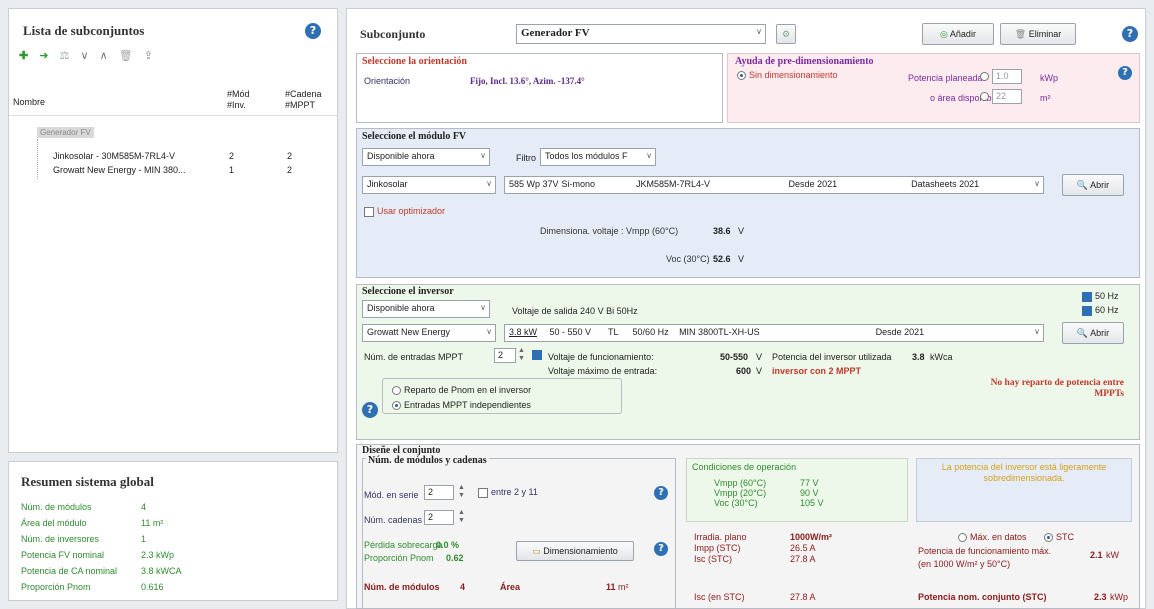 The height and width of the screenshot is (609, 1154). I want to click on module-availability-value: Disponible ahora, so click(401, 156).